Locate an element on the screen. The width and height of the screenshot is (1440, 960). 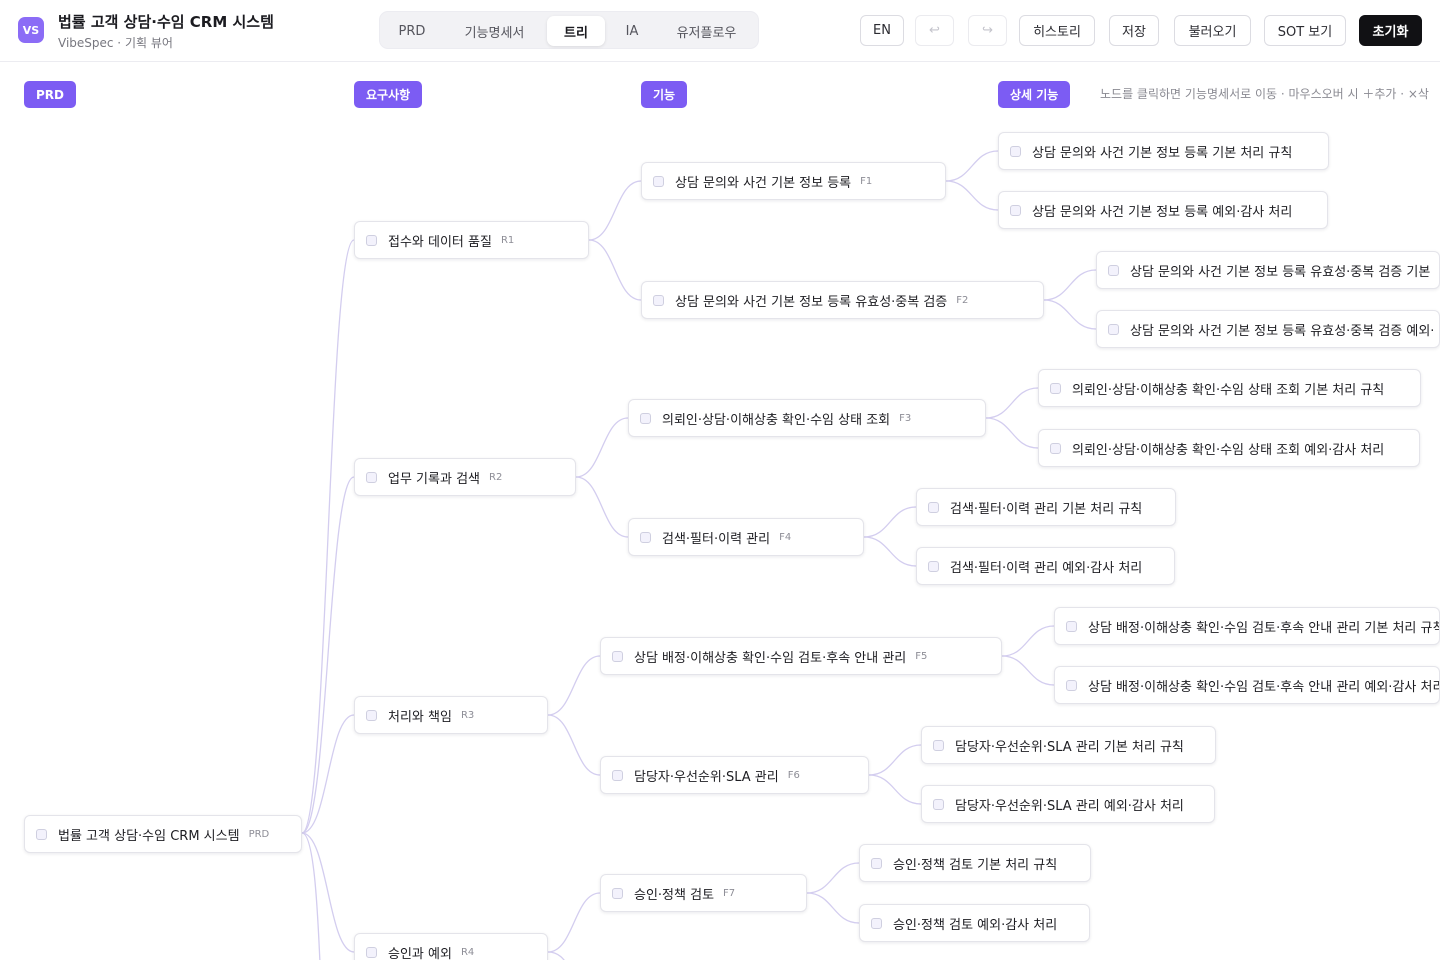
tab-spec: 기능명세서 is located at coordinates (494, 31).